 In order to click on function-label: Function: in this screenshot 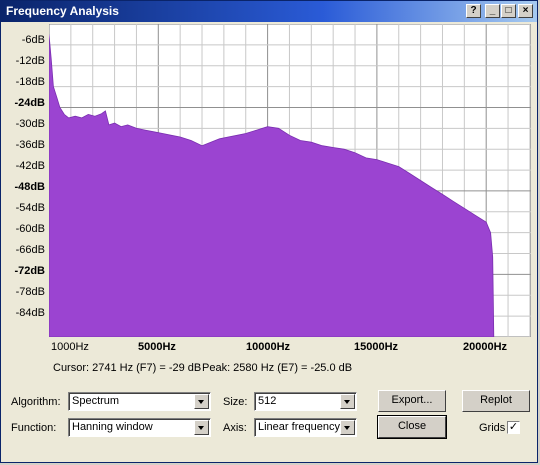, I will do `click(34, 428)`.